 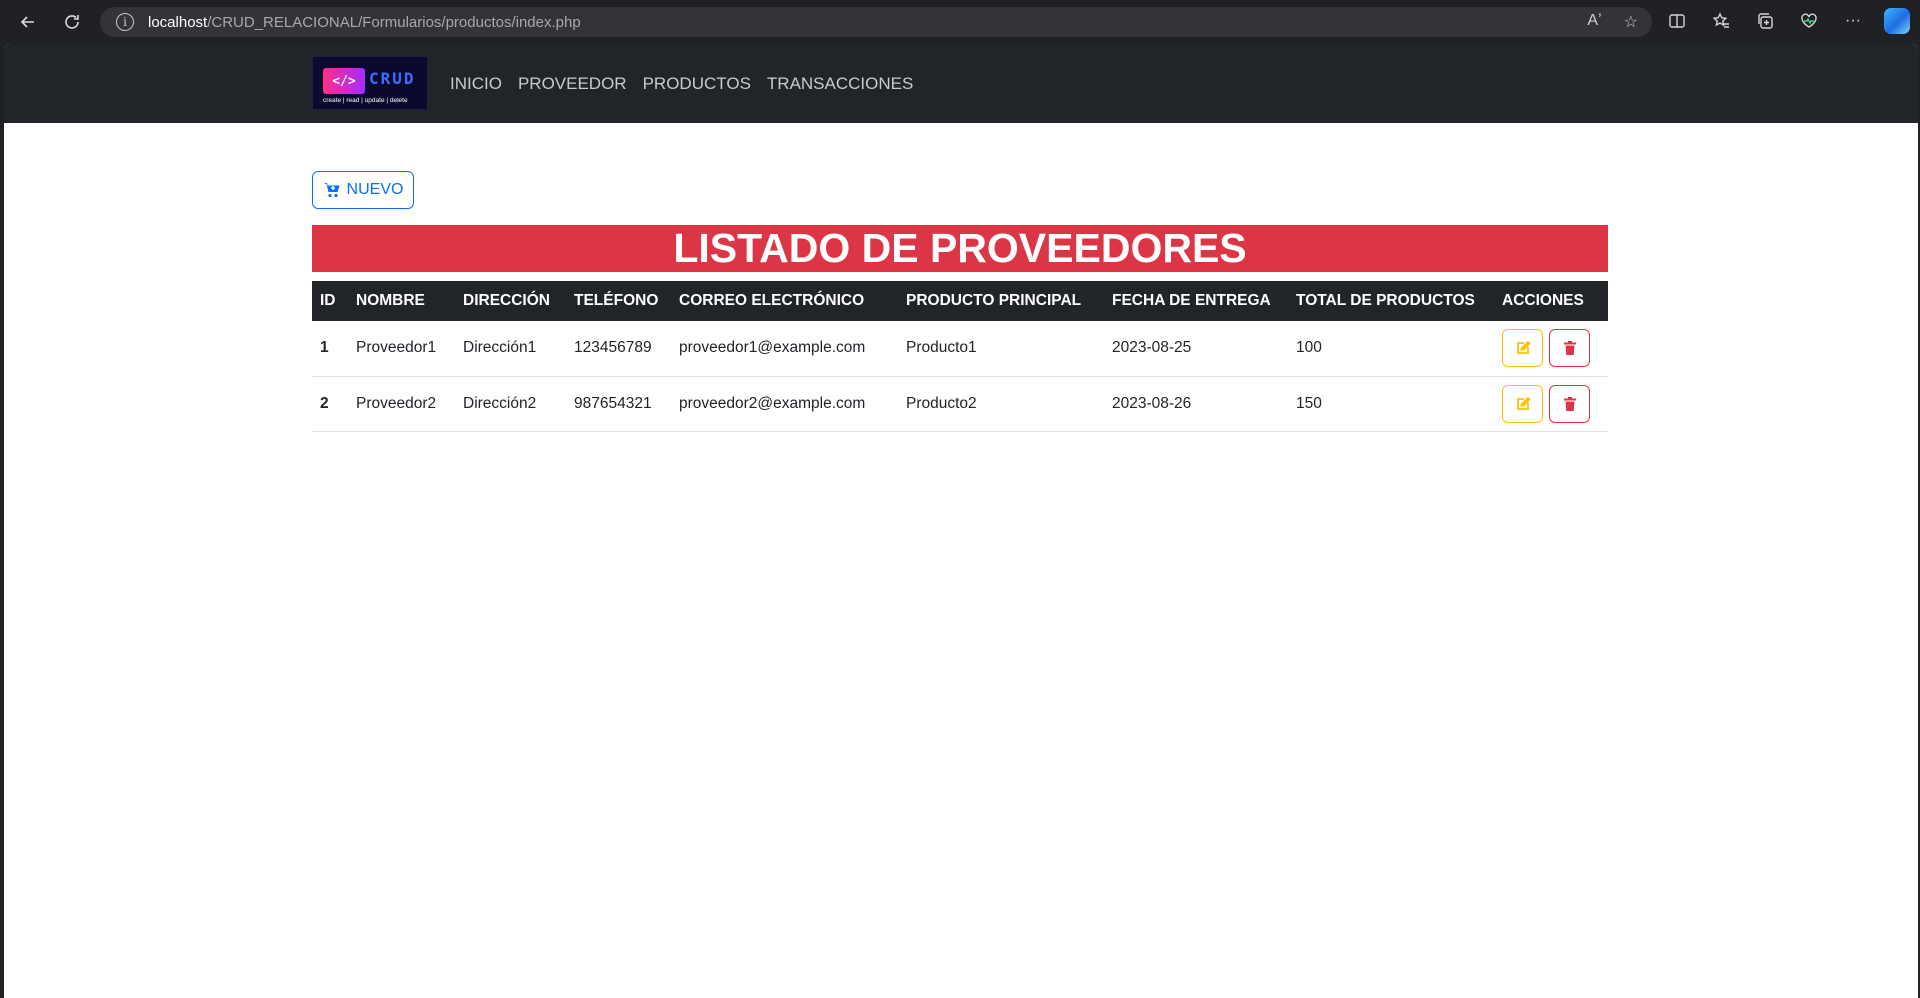 What do you see at coordinates (1001, 404) in the screenshot?
I see `cell-producto: Producto2` at bounding box center [1001, 404].